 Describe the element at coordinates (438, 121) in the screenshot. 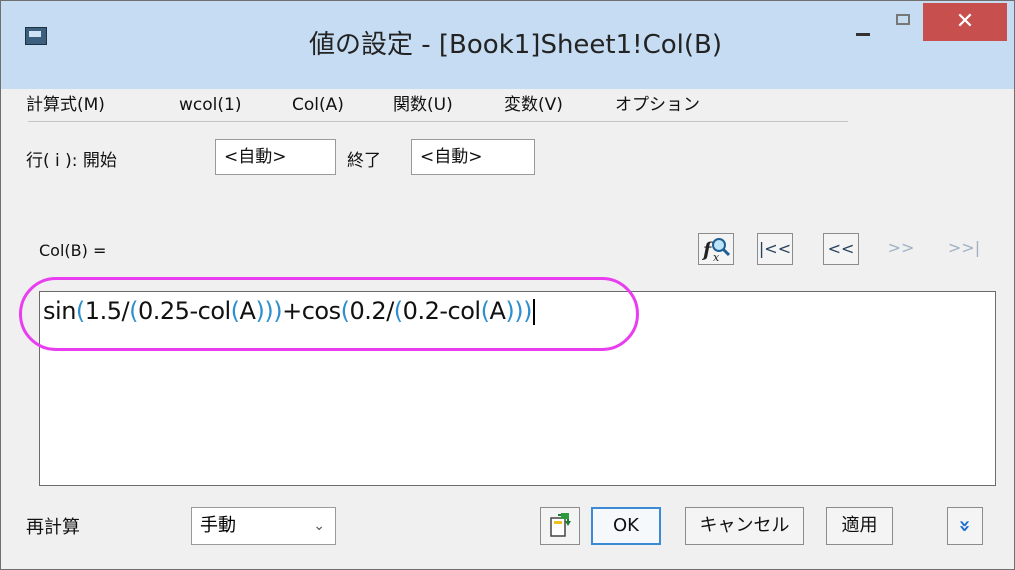

I see `menu-divider` at that location.